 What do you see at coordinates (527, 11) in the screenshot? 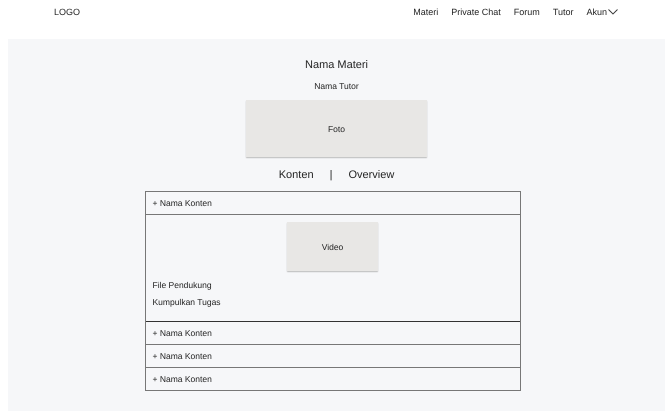
I see `nav-link: Forum` at bounding box center [527, 11].